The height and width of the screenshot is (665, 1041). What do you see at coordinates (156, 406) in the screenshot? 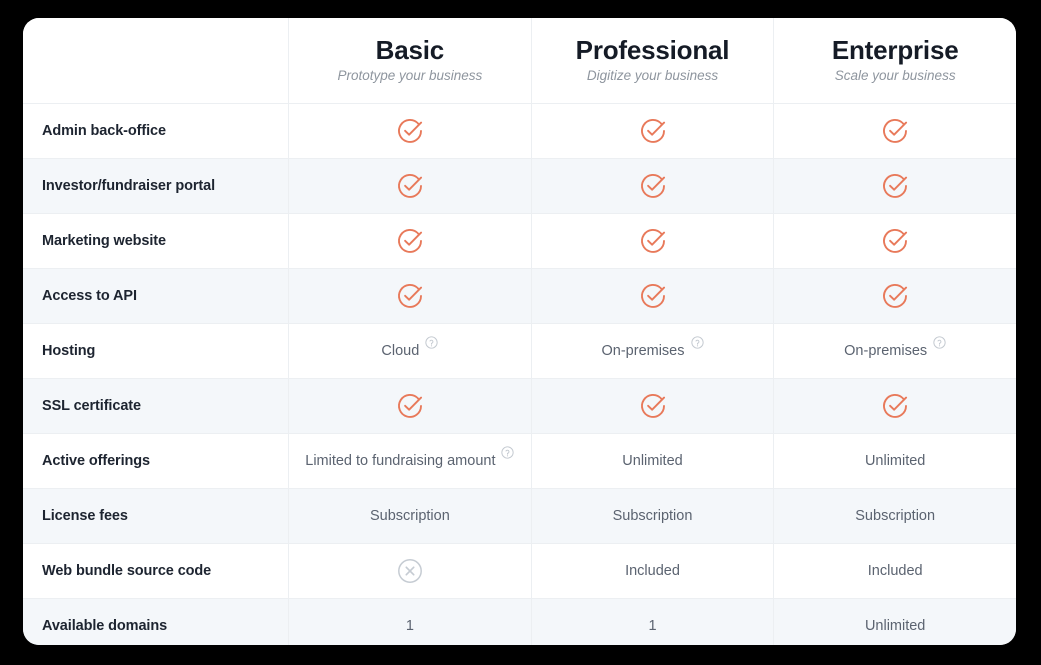
I see `feature-cell: SSL certificate` at bounding box center [156, 406].